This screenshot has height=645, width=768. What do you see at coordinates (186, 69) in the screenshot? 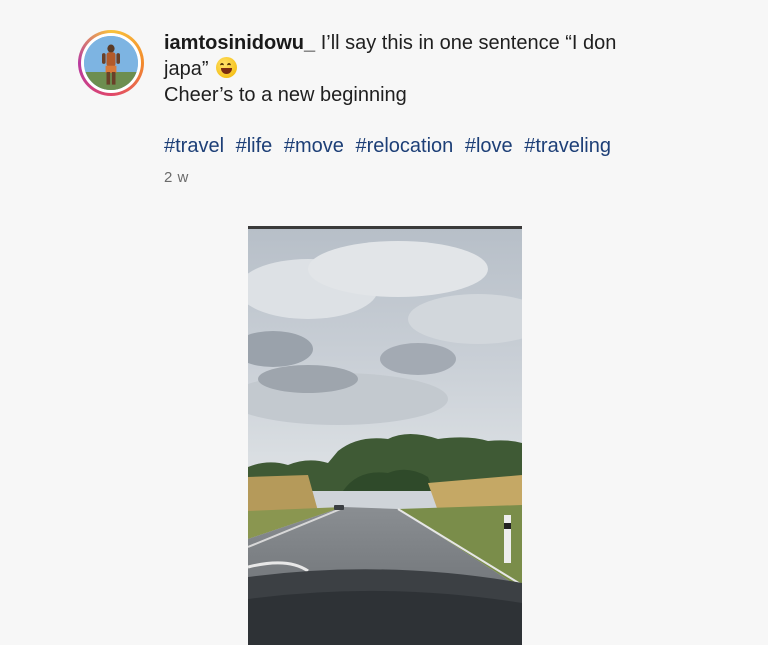
I see `caption-text-cont: japa”` at bounding box center [186, 69].